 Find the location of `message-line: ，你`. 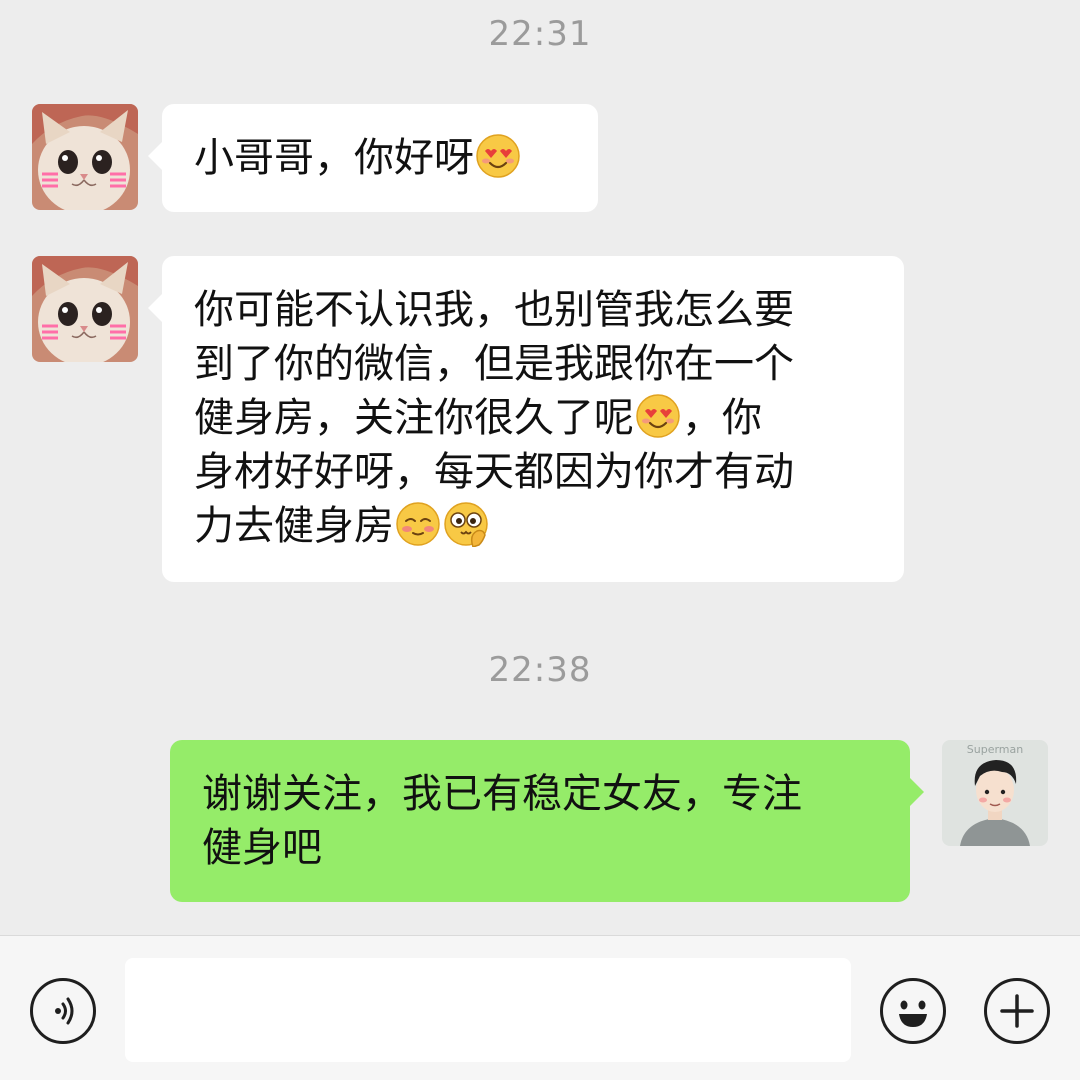

message-line: ，你 is located at coordinates (722, 418).